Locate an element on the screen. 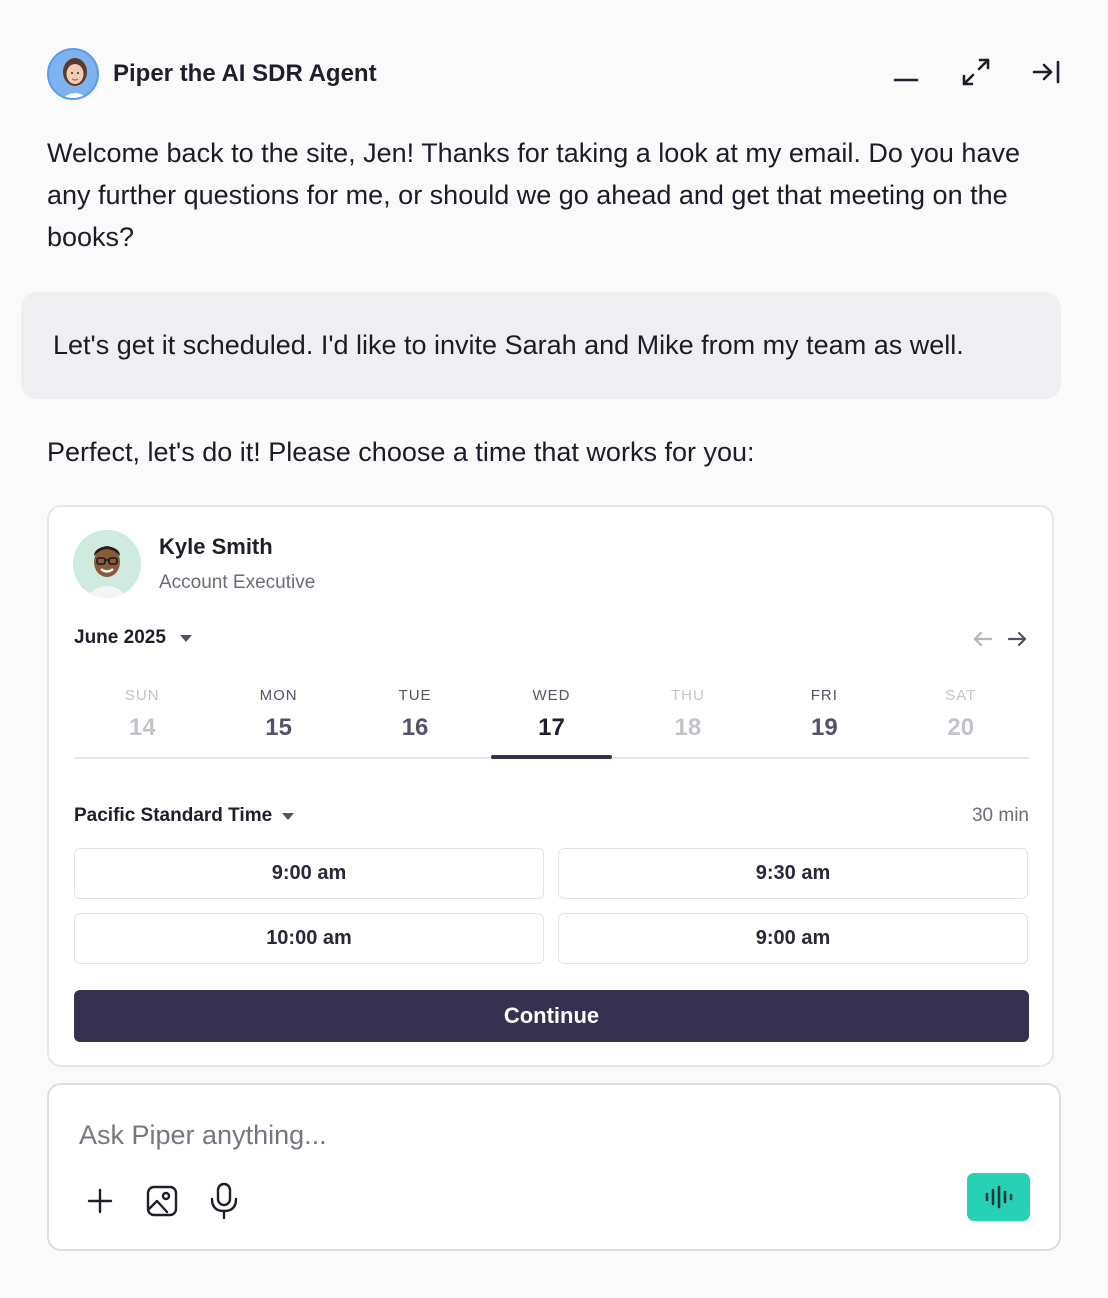  rep-info: Kyle Smith Account Executive is located at coordinates (194, 564).